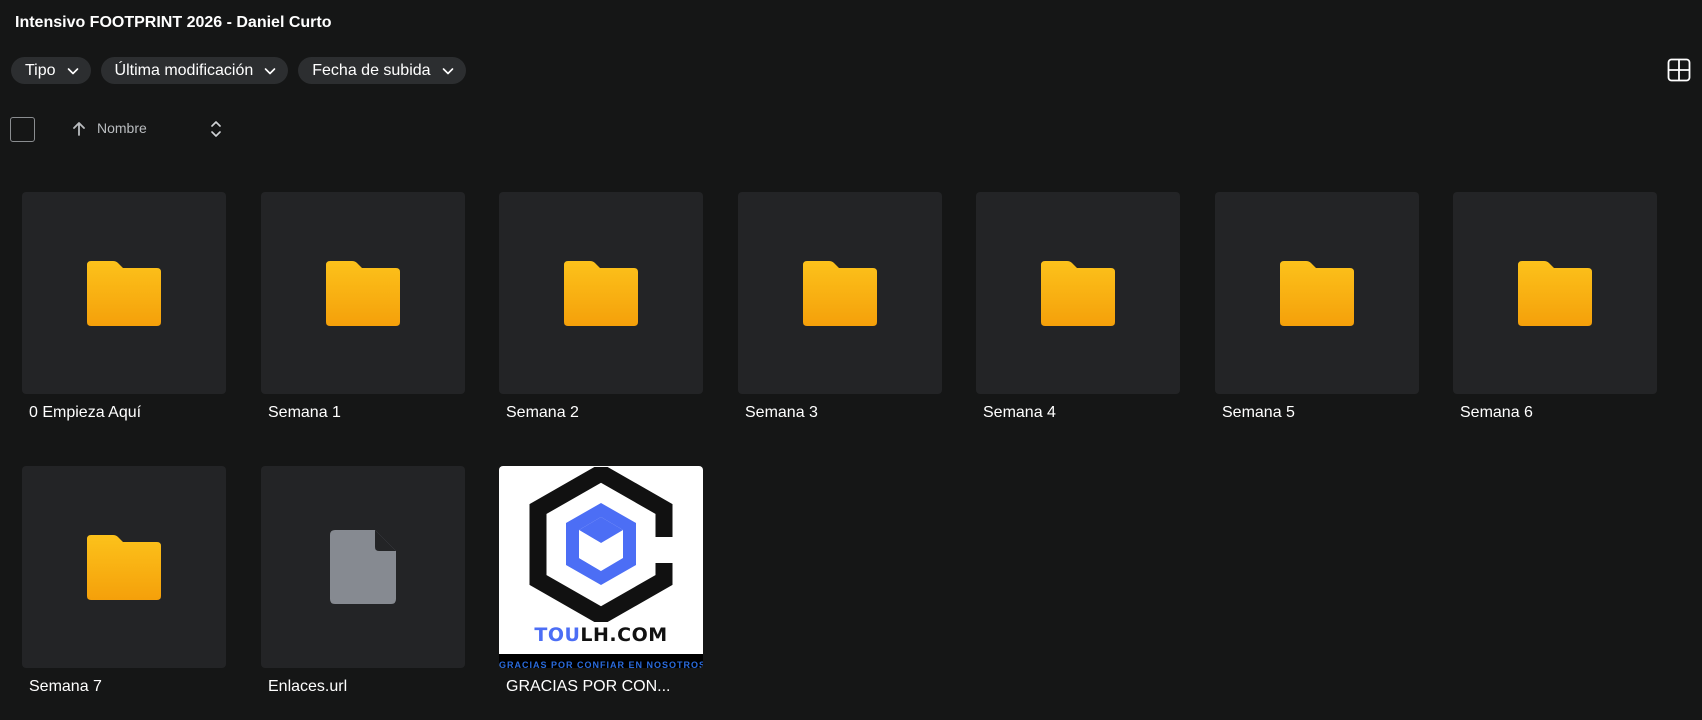 The width and height of the screenshot is (1702, 720). I want to click on cube-logo-icon, so click(602, 544).